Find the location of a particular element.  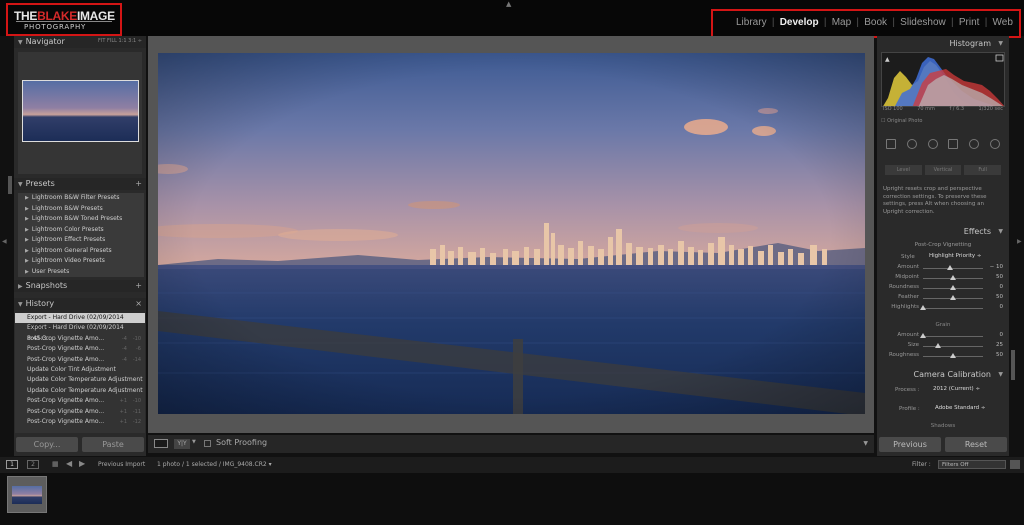

module-map: Map is located at coordinates (841, 22).